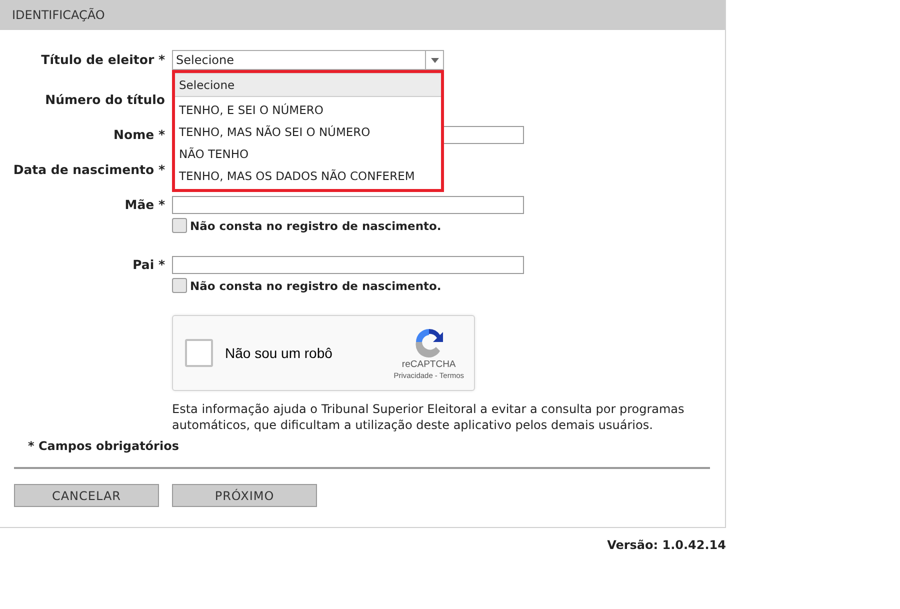 Image resolution: width=900 pixels, height=609 pixels. Describe the element at coordinates (429, 417) in the screenshot. I see `info-text: Esta informação ajuda o Tribunal Superior Eleitoral a evitar a consulta por programas automáticos, que dificultam a utilização deste aplicativo pelos demais usuários.` at that location.